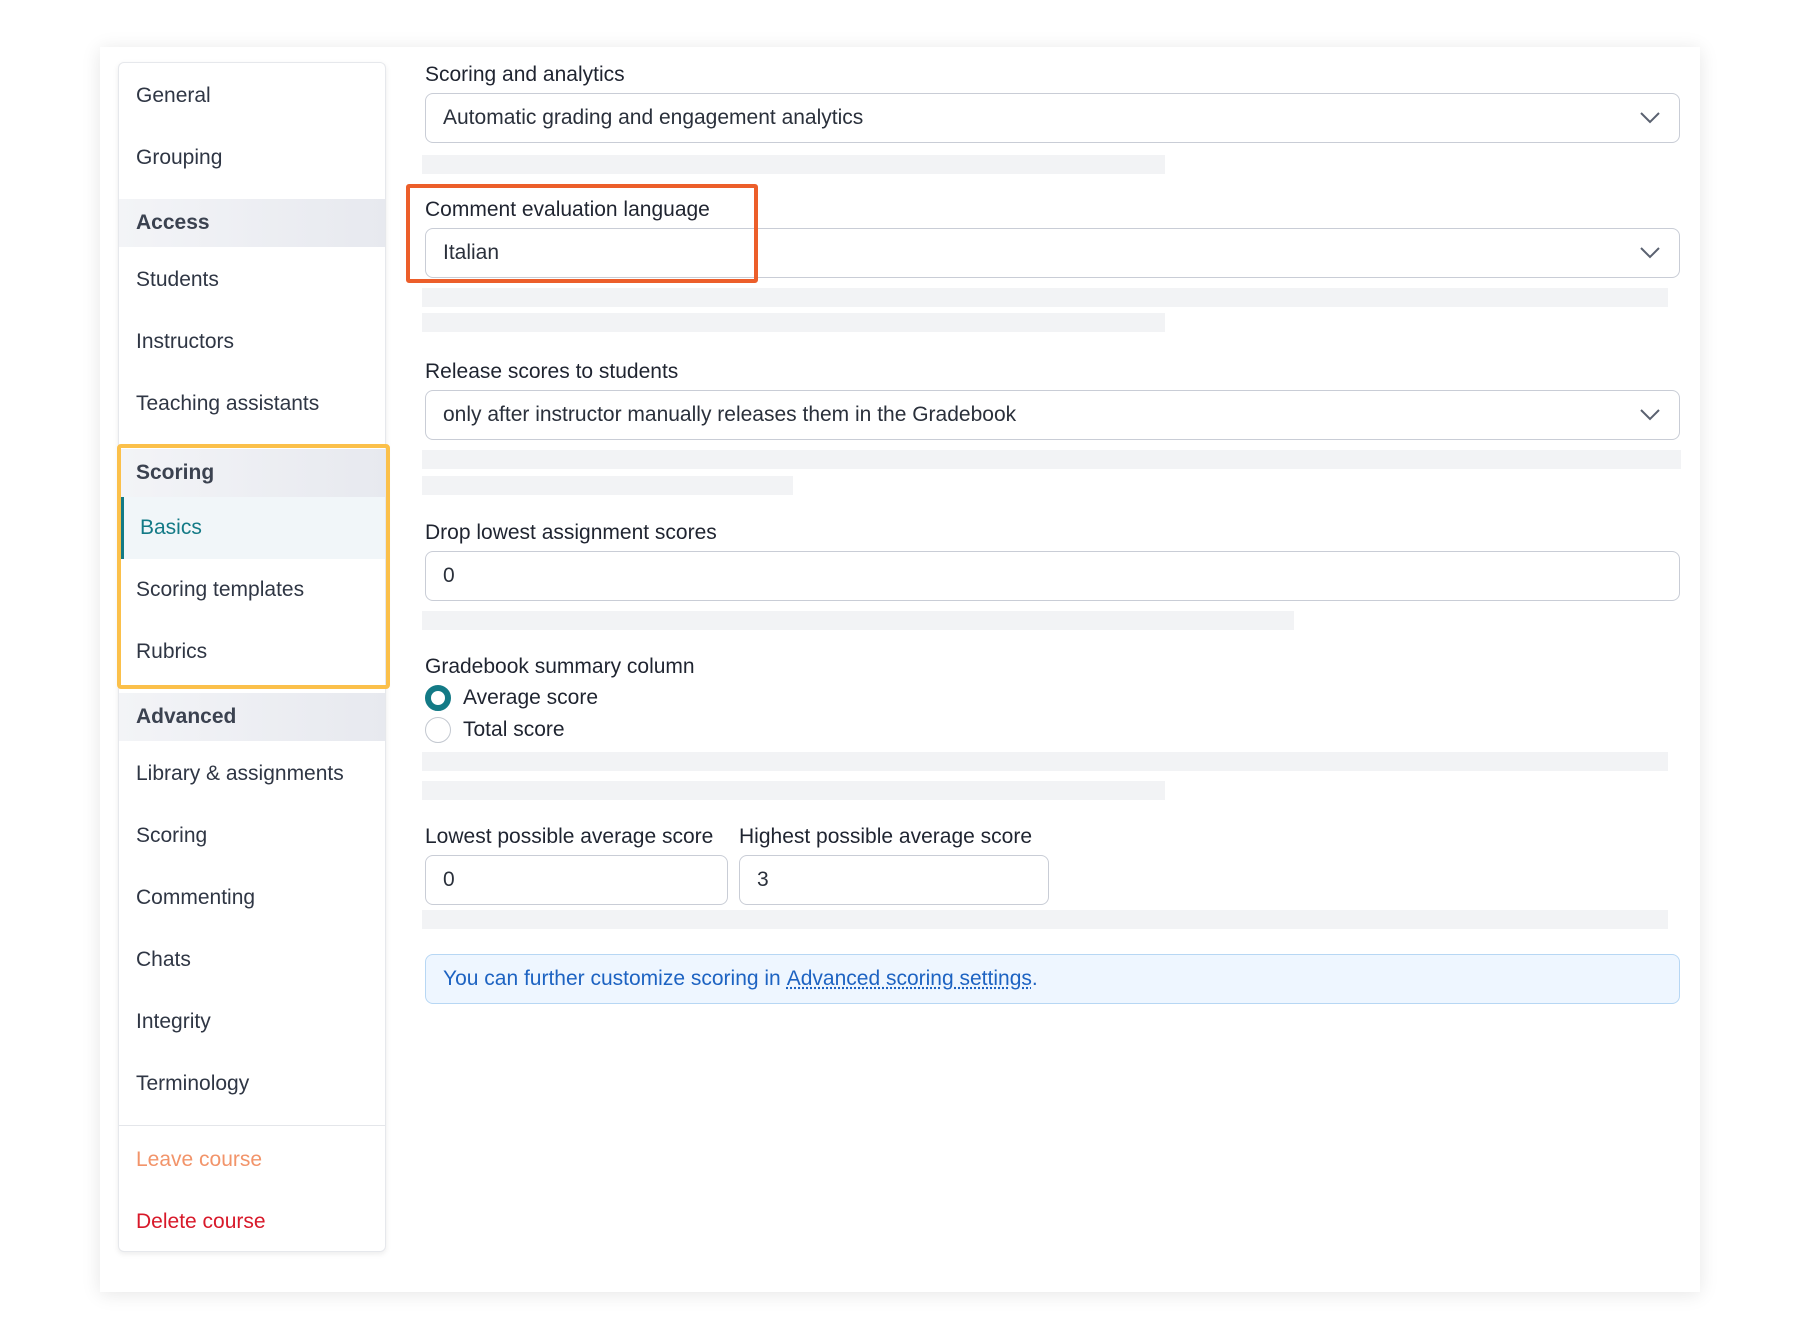 This screenshot has width=1794, height=1324. Describe the element at coordinates (252, 223) in the screenshot. I see `sidebar-section-access: Access` at that location.